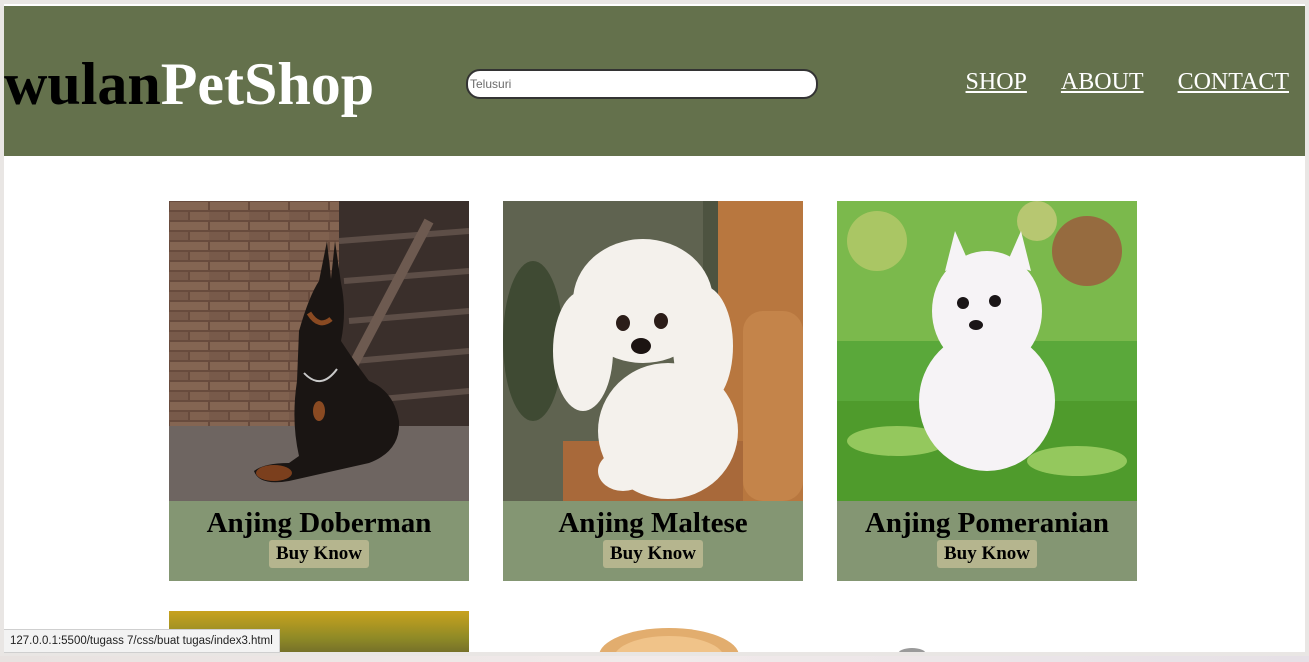 The width and height of the screenshot is (1309, 662). I want to click on pet-photo-partial, so click(912, 648).